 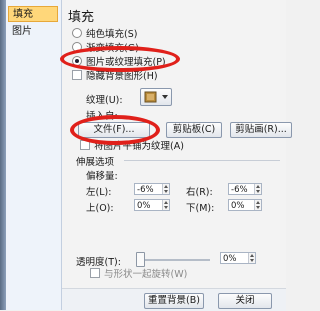 I want to click on bottom-offset-label: 下(M):, so click(x=200, y=208).